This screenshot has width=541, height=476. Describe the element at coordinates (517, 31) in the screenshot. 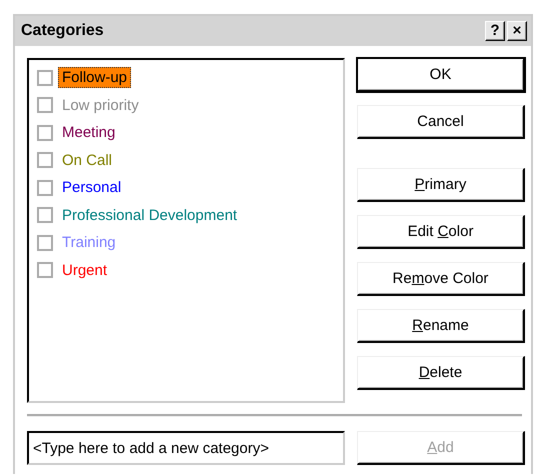

I see `close-button: ×` at that location.